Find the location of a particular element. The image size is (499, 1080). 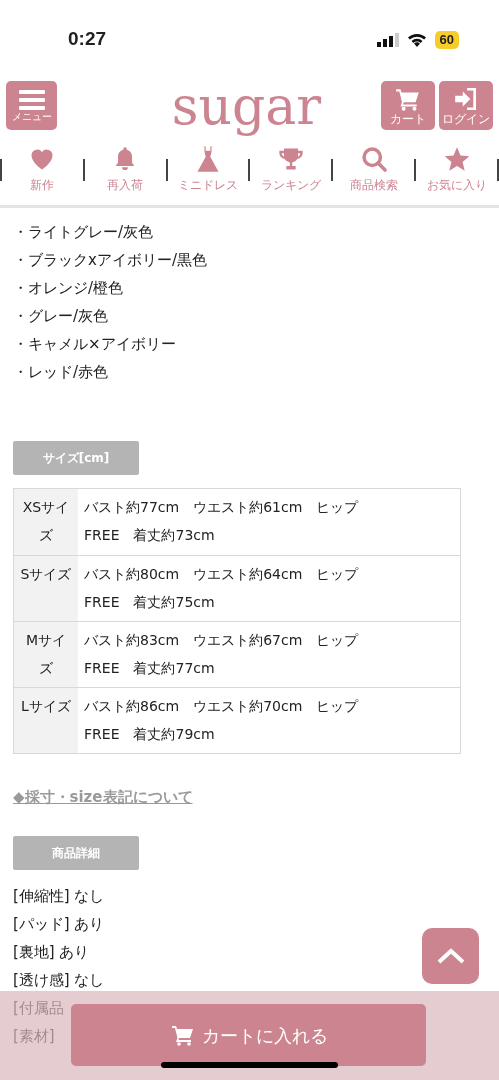

size-measure-cell-text: バスト約83cm ウエスト約67cm ヒップ FREE 着丈約77cm is located at coordinates (221, 654).